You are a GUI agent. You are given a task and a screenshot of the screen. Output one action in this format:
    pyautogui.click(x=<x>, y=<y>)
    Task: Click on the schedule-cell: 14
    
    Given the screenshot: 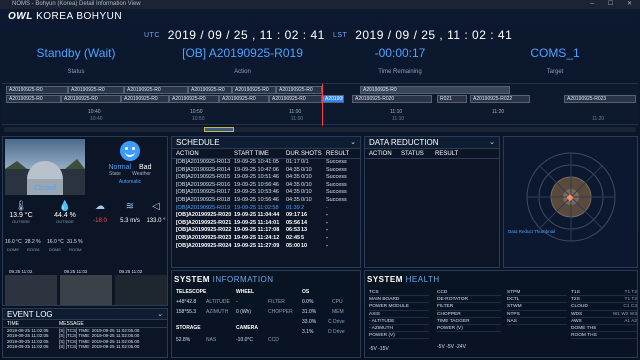 What is the action you would take?
    pyautogui.click(x=304, y=222)
    